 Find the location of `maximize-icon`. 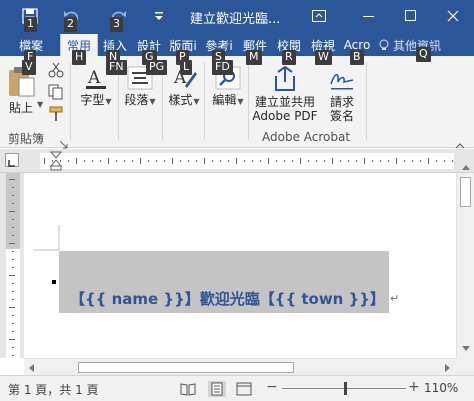

maximize-icon is located at coordinates (410, 15).